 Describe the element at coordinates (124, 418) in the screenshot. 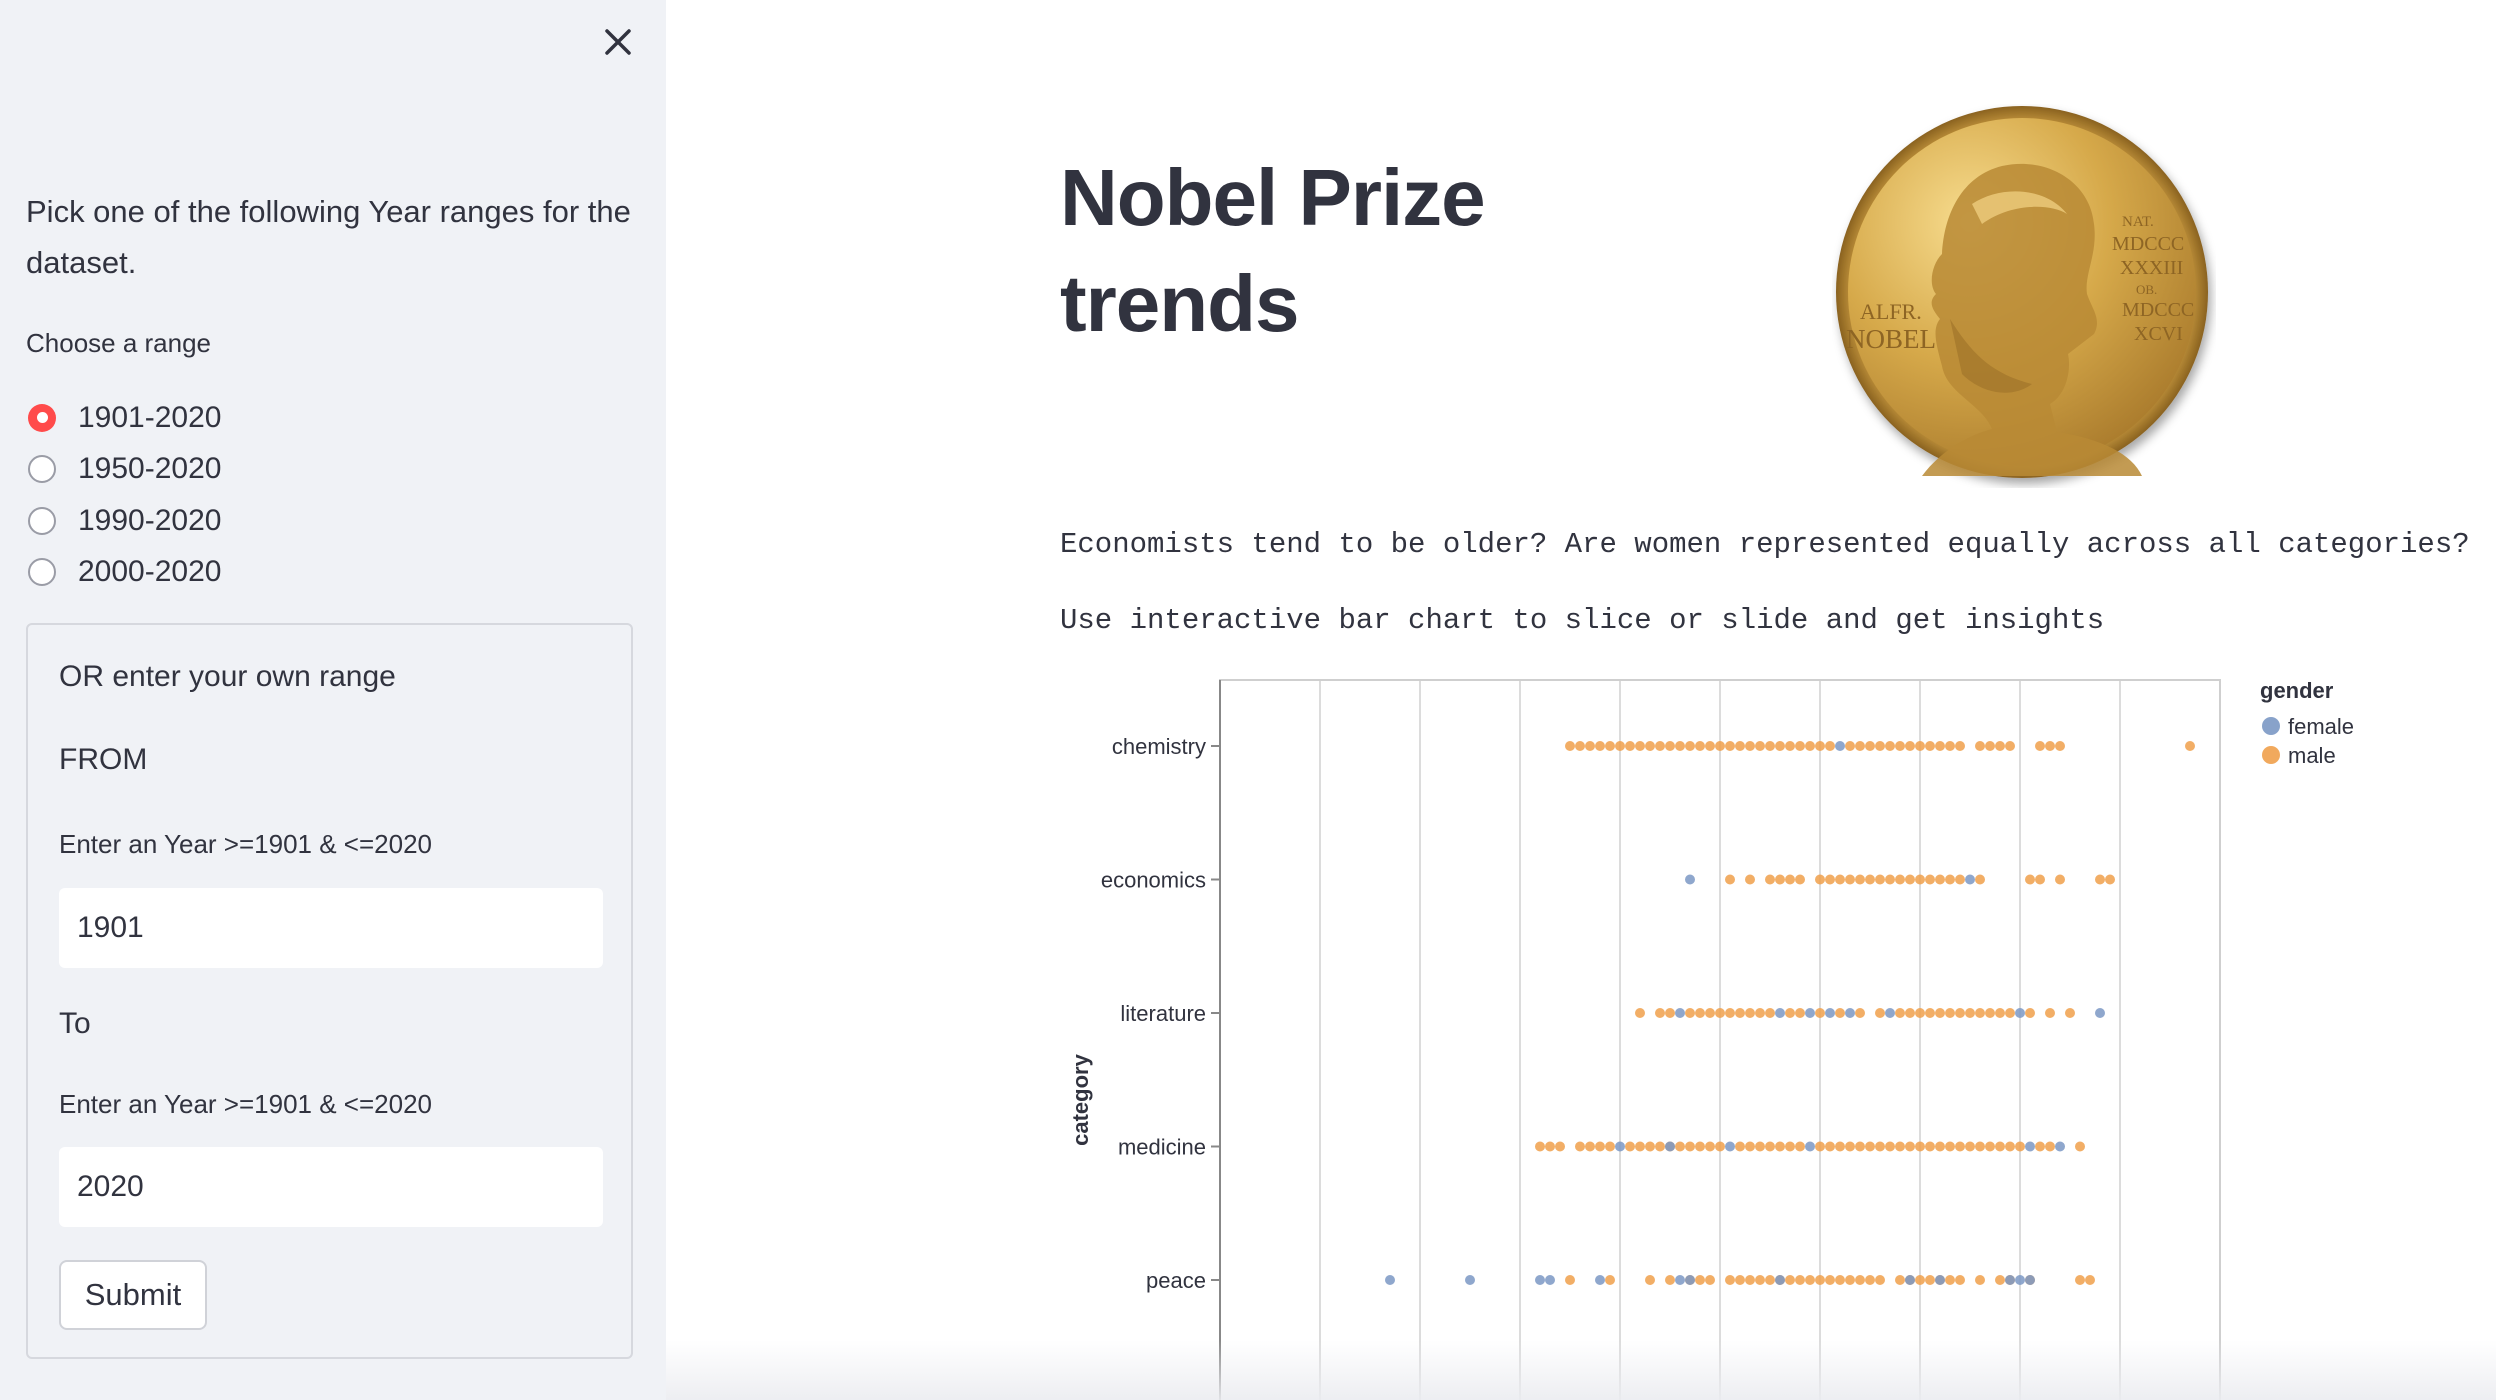

I see `range-option-1901-2020: 1901-2020` at that location.